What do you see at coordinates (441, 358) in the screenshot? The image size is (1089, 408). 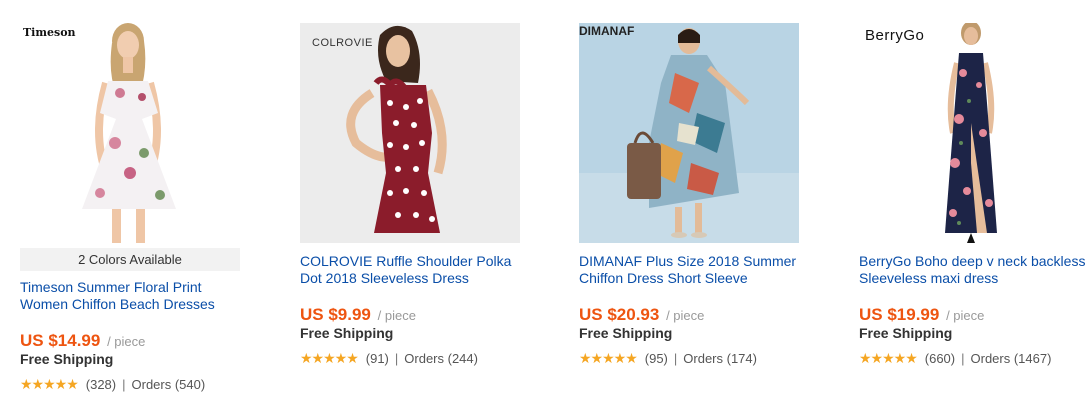 I see `orders-count: Orders (244)` at bounding box center [441, 358].